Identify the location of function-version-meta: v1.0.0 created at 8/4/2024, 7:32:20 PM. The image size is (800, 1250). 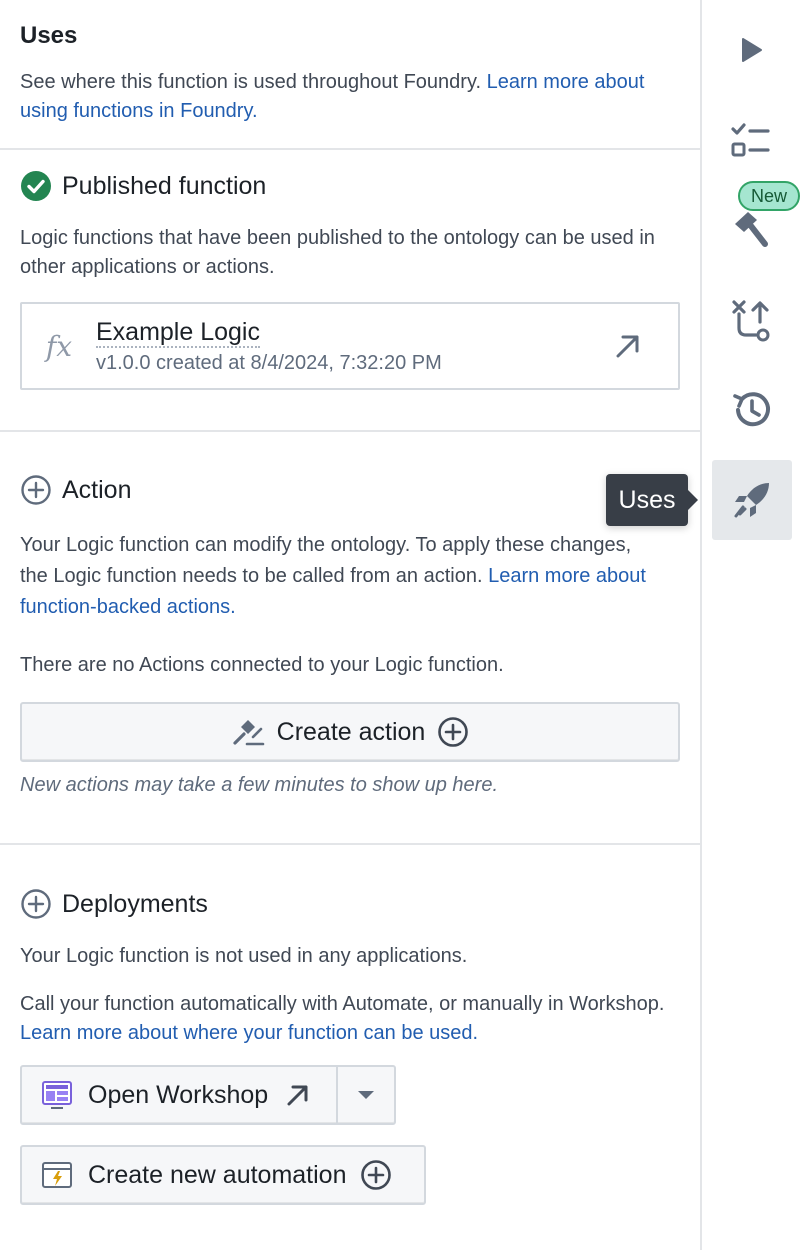
(269, 362).